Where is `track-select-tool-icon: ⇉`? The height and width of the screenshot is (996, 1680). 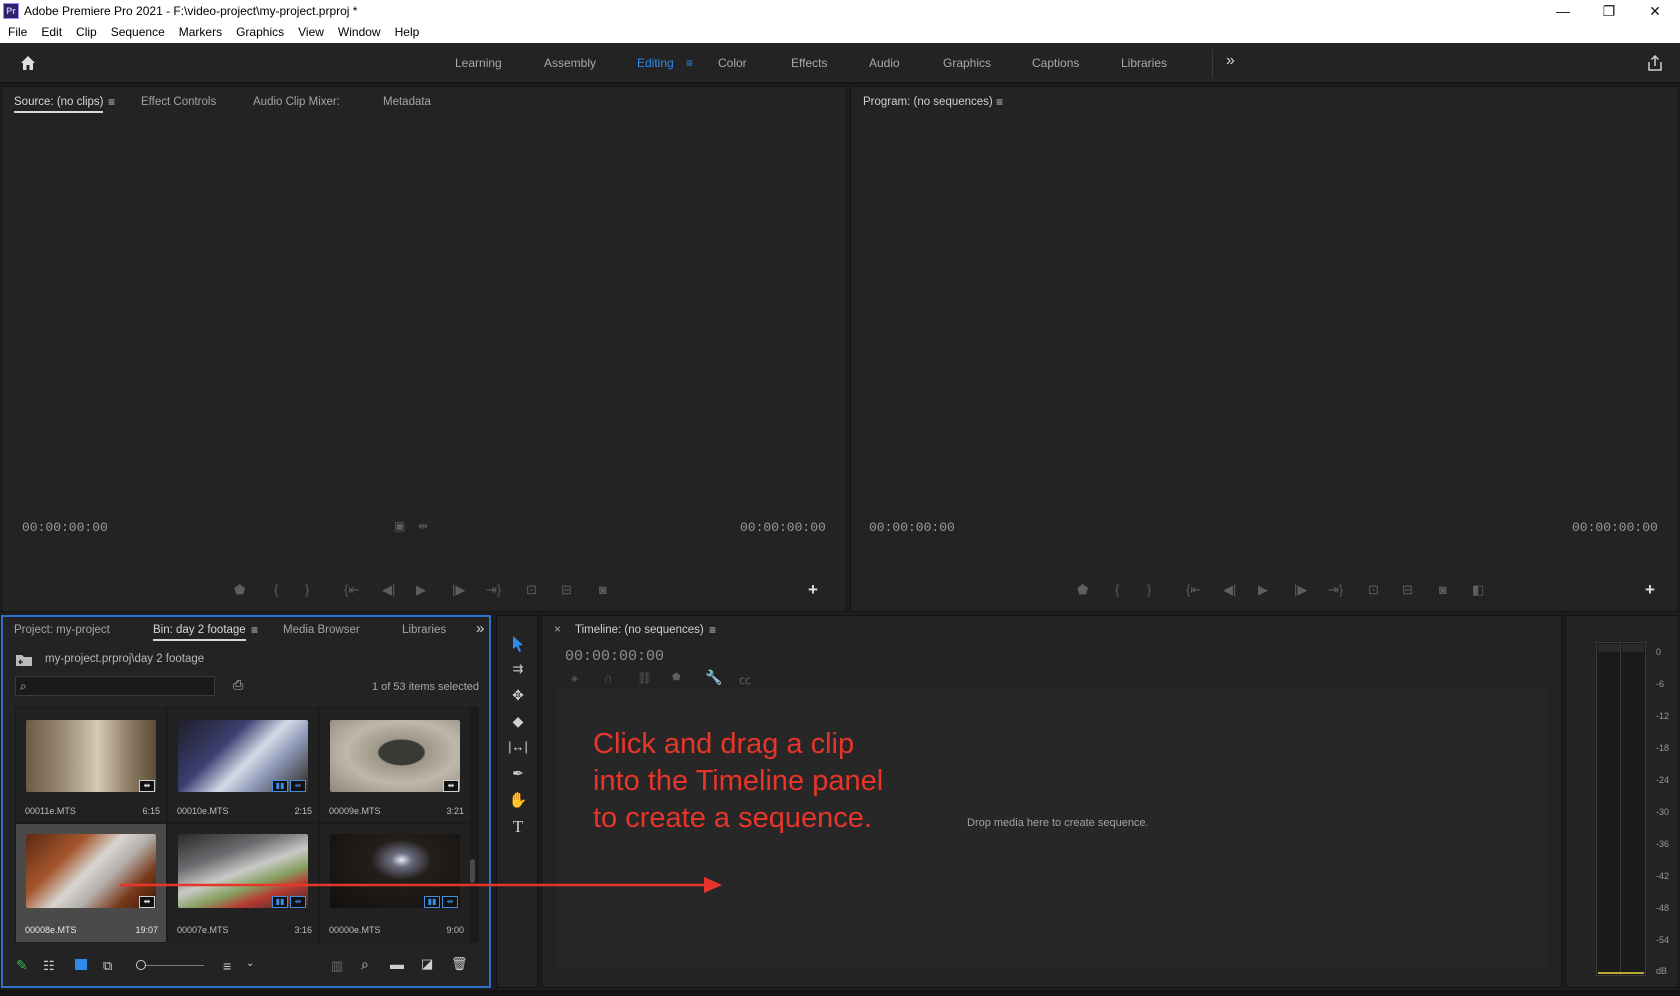
track-select-tool-icon: ⇉ is located at coordinates (518, 669).